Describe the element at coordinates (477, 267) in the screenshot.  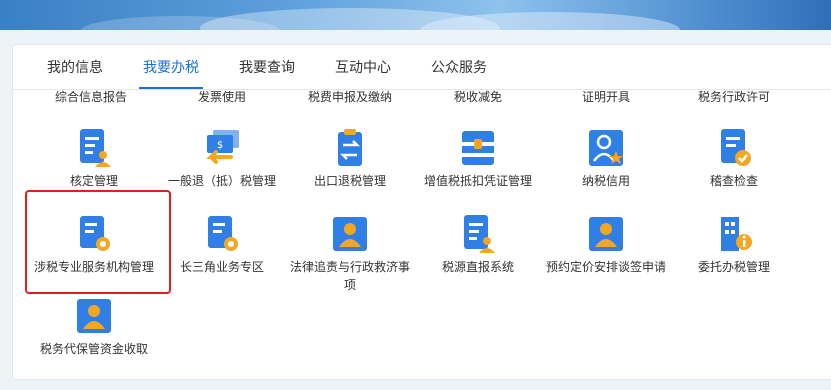
I see `service-label: 税源直报系统` at that location.